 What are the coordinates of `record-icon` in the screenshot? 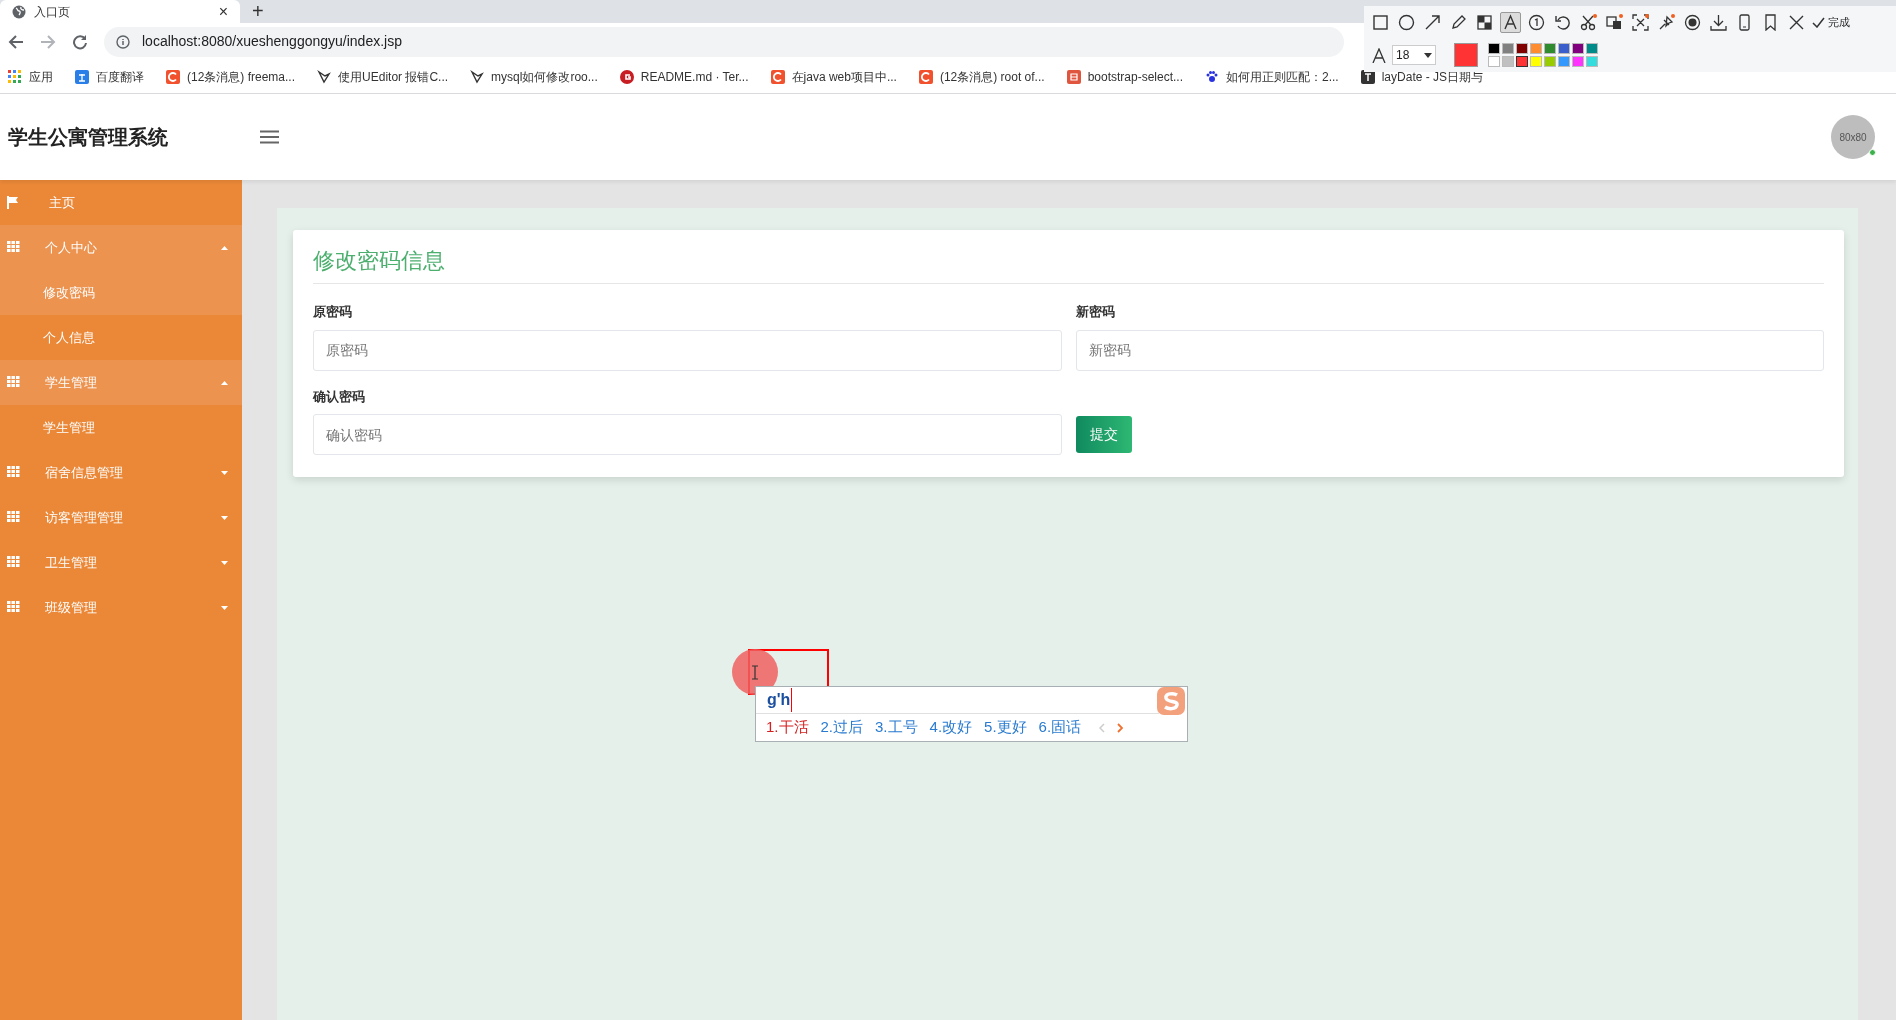 It's located at (1692, 22).